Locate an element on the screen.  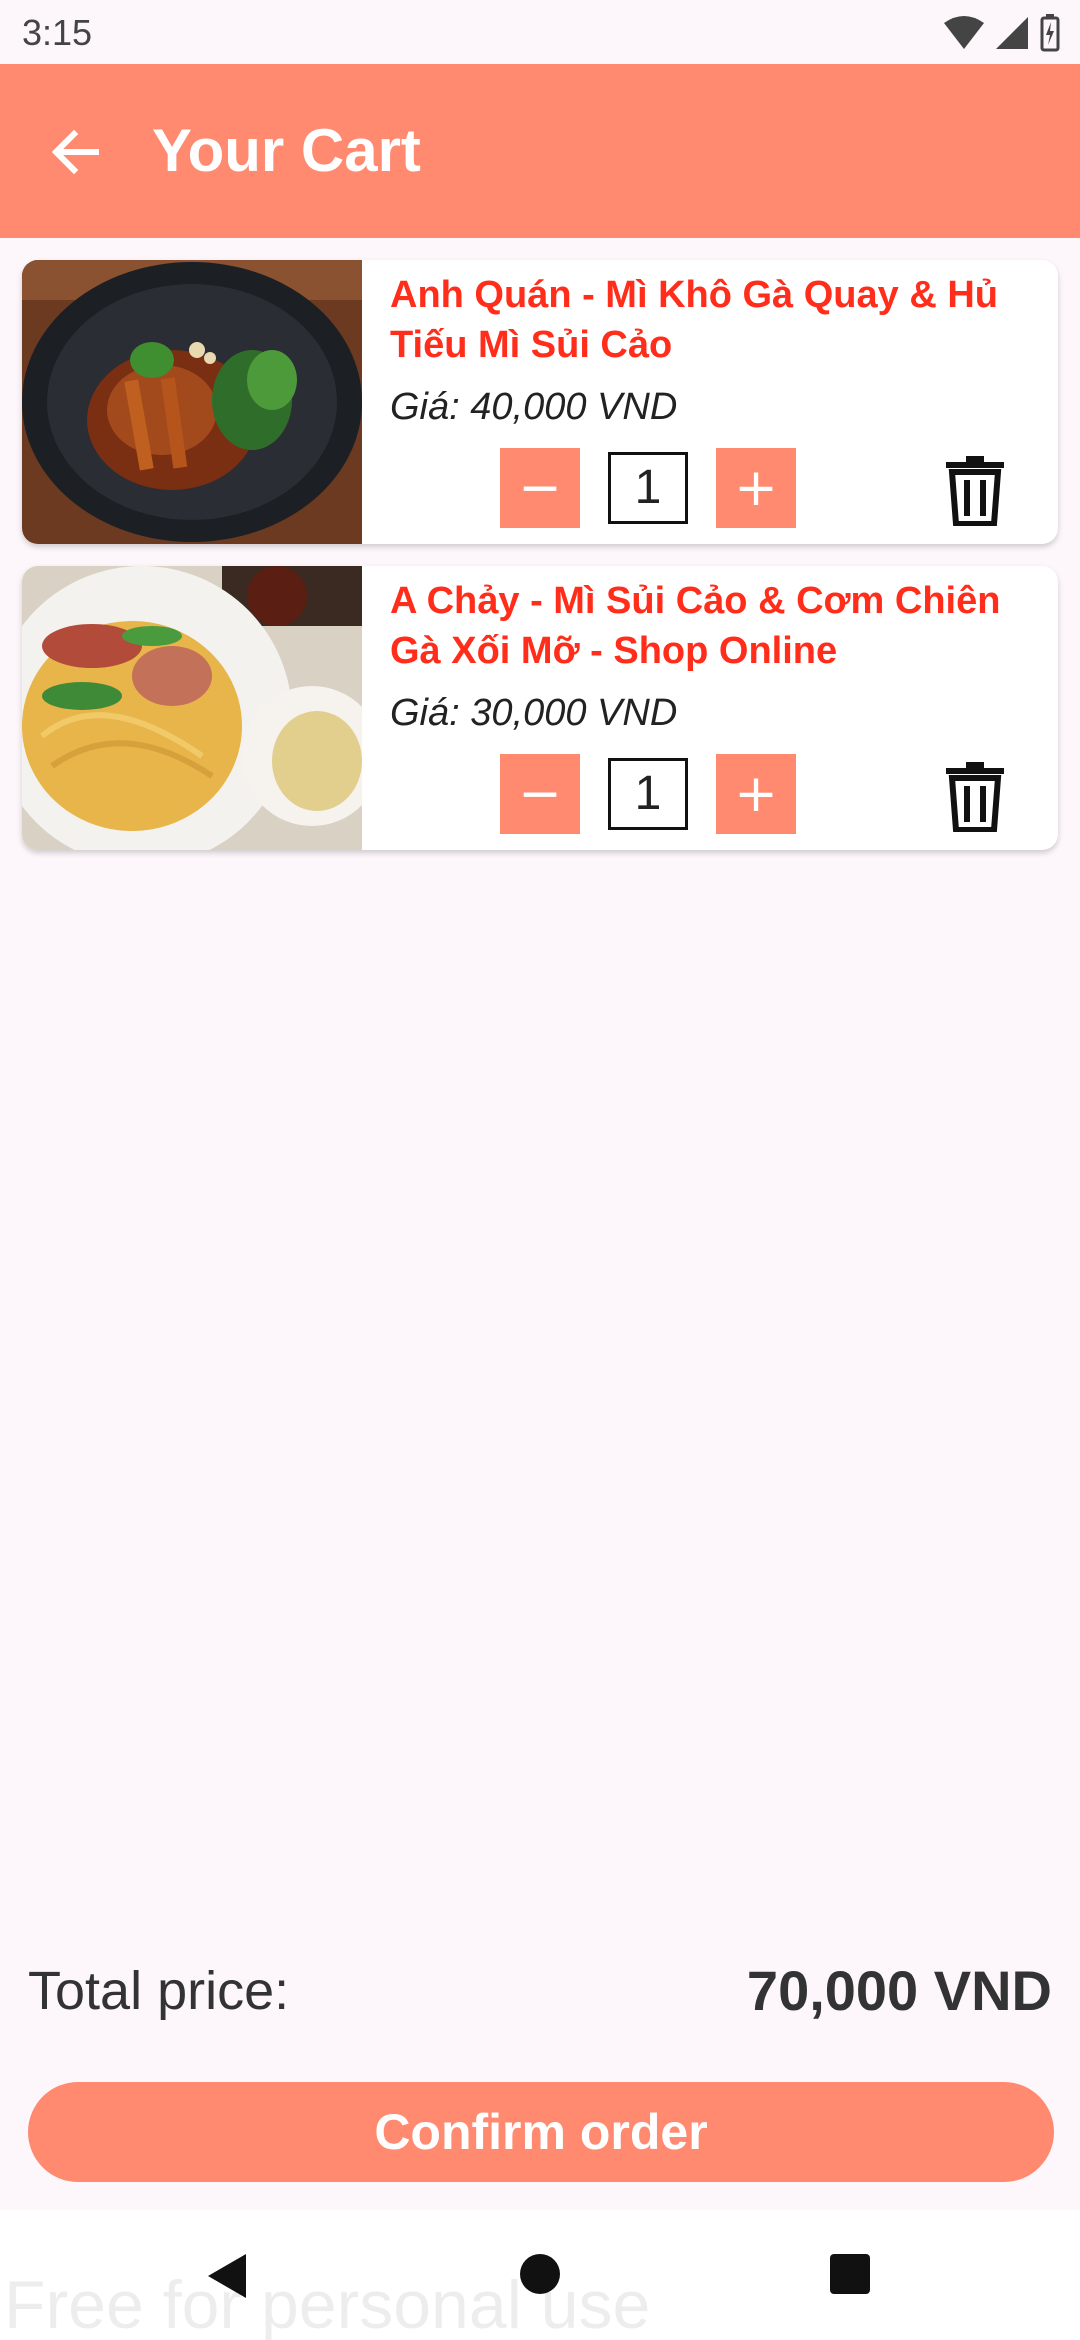
app-bar: Your Cart is located at coordinates (540, 151).